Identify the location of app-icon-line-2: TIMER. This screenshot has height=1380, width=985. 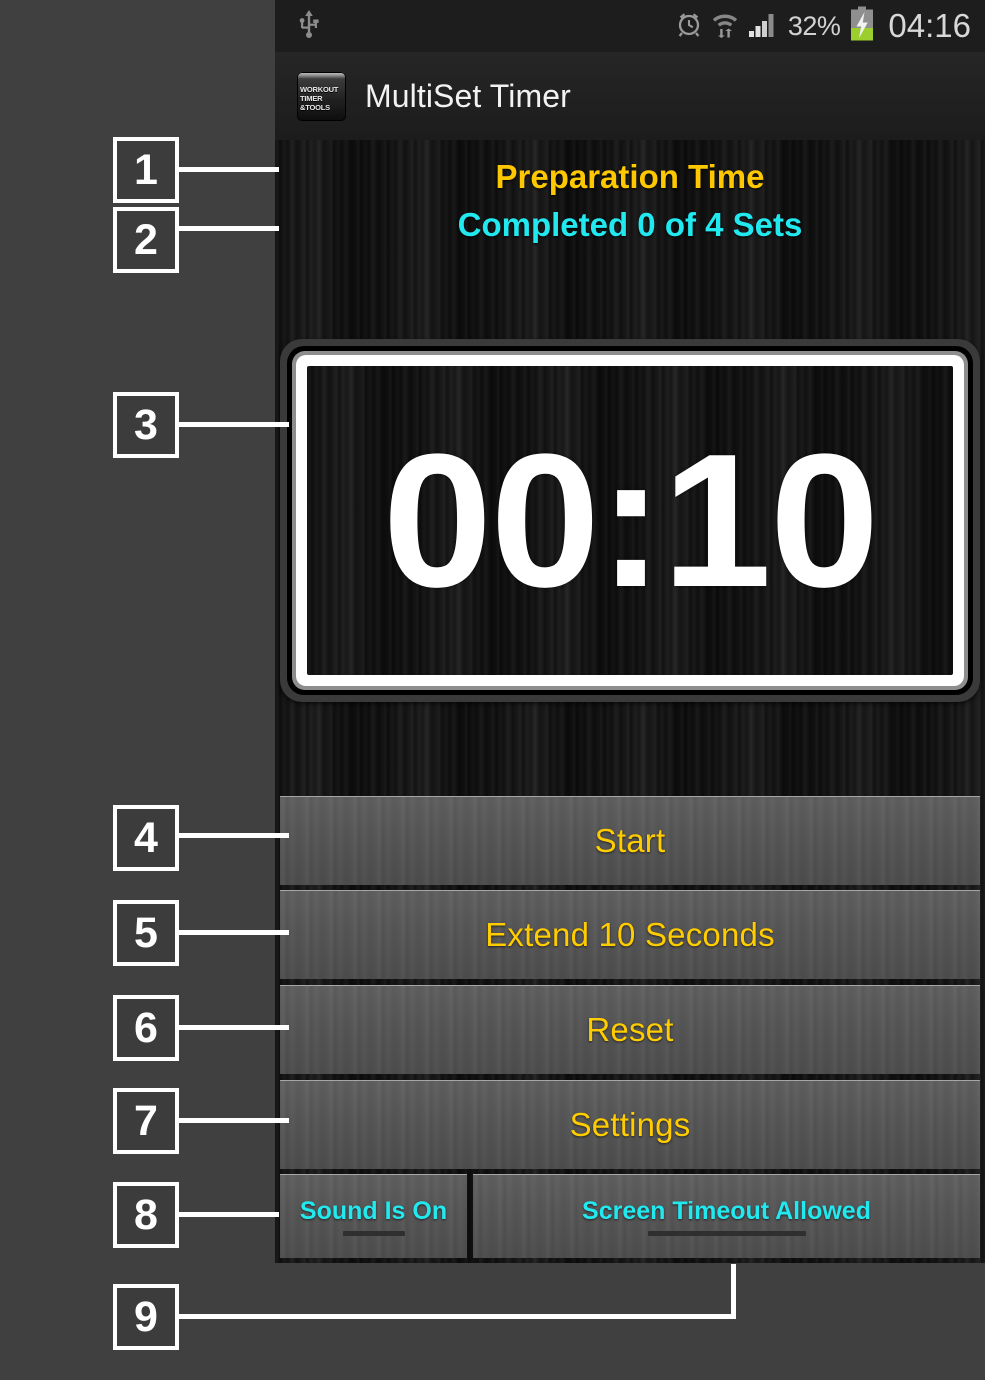
(311, 98).